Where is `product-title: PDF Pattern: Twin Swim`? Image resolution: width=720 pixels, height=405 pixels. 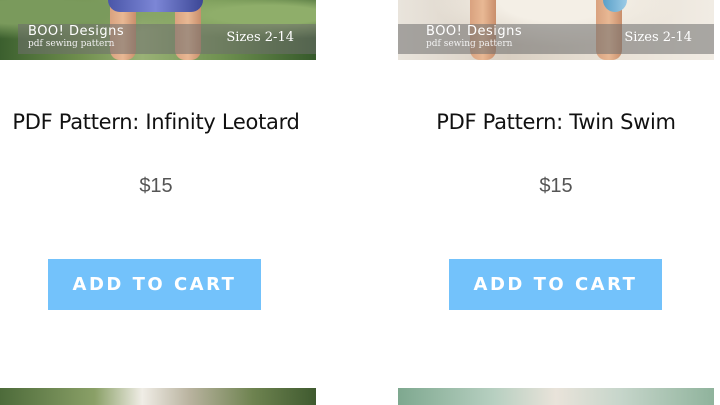
product-title: PDF Pattern: Twin Swim is located at coordinates (556, 122).